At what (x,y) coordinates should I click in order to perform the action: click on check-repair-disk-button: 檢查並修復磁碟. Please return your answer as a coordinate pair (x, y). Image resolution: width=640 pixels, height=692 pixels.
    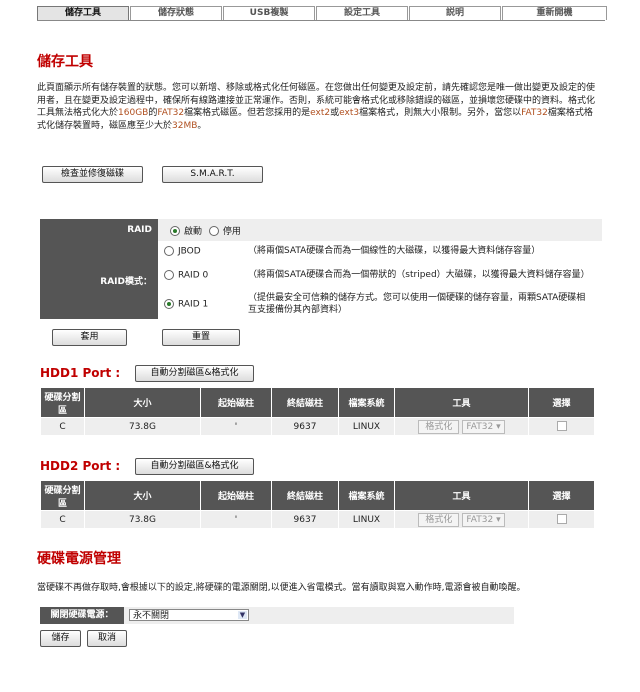
    Looking at the image, I should click on (92, 174).